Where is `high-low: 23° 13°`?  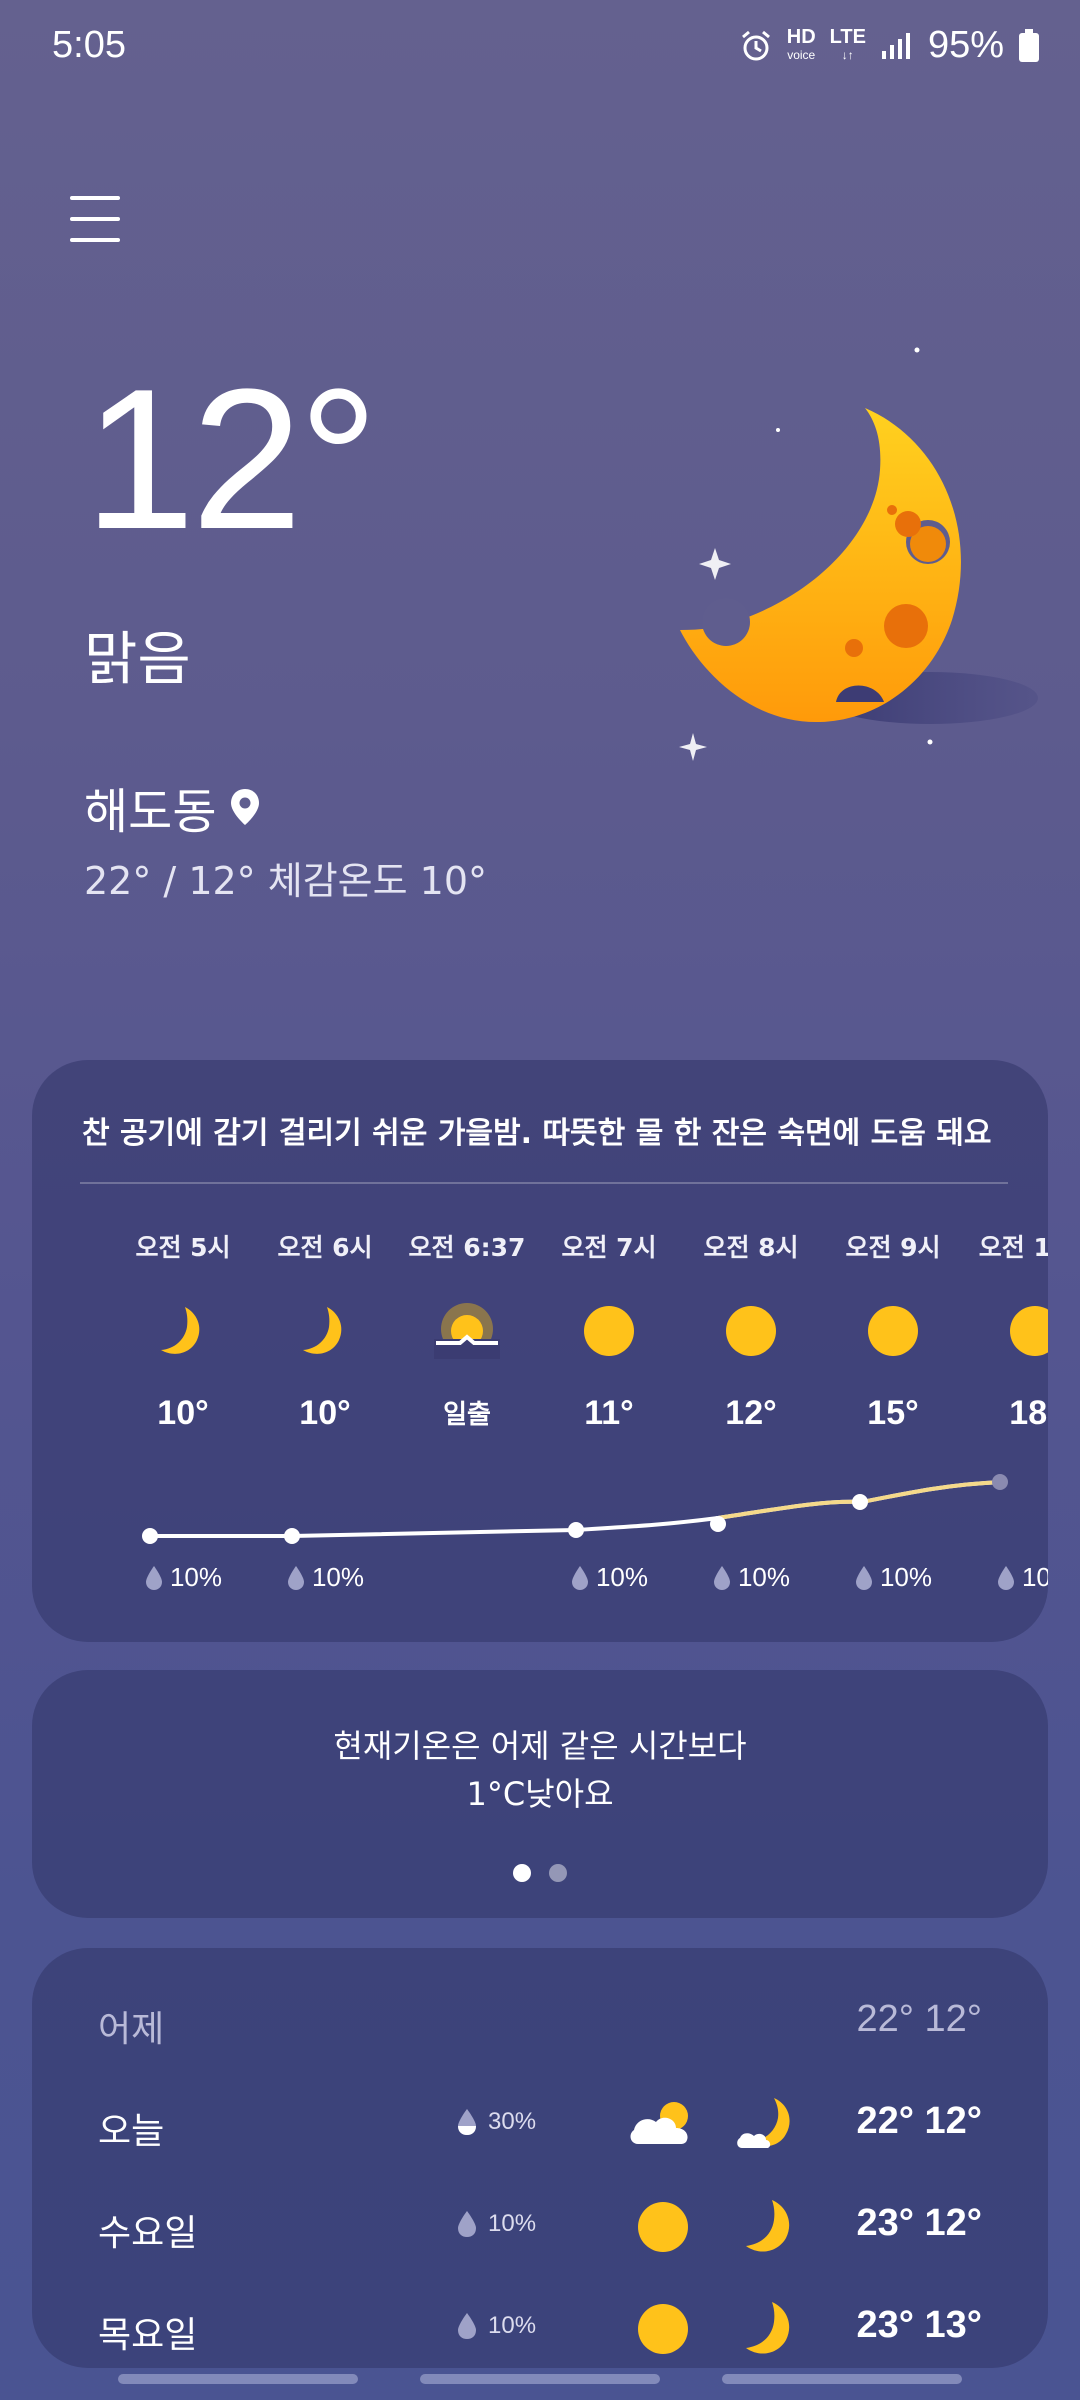
high-low: 23° 13° is located at coordinates (919, 2325).